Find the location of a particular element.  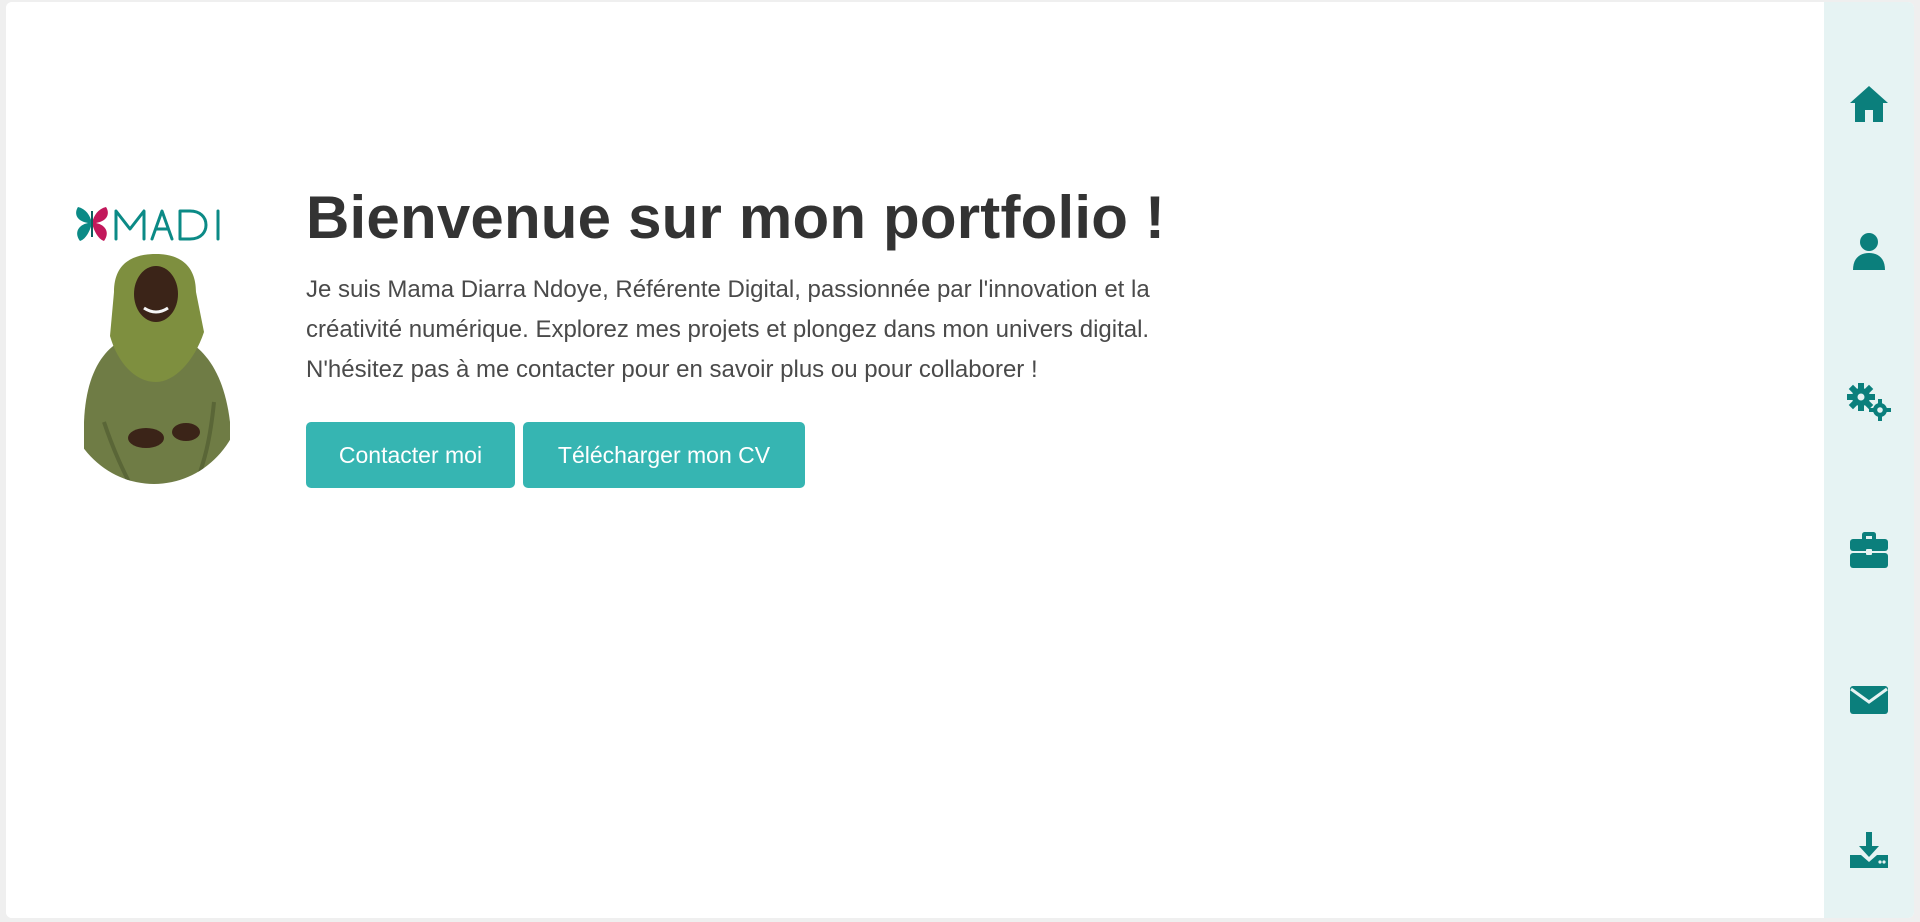

nav-skills is located at coordinates (1869, 402).